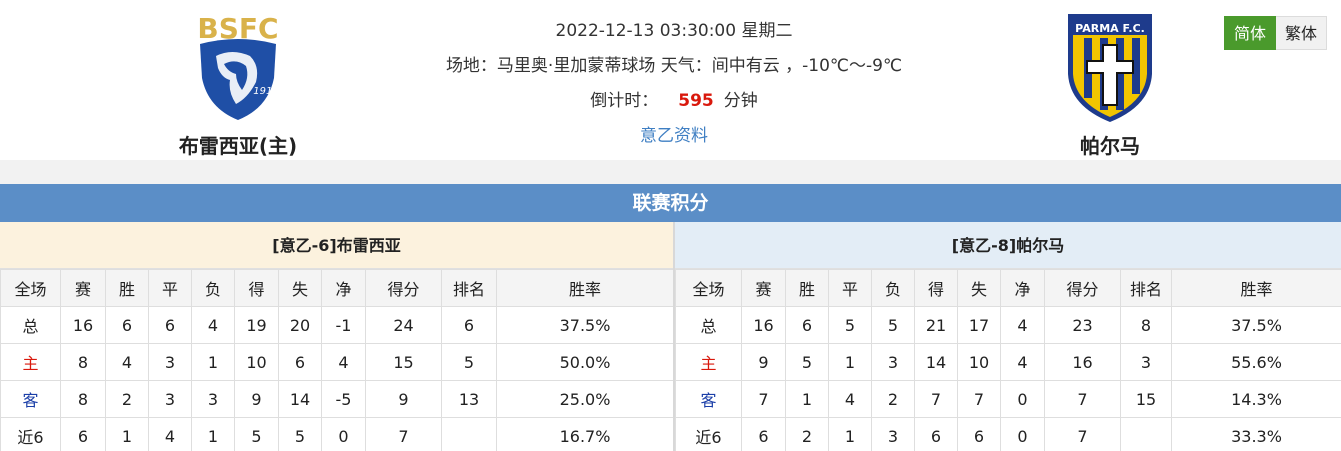 The image size is (1341, 451). Describe the element at coordinates (1110, 144) in the screenshot. I see `away-team-name: 帕尔马` at that location.